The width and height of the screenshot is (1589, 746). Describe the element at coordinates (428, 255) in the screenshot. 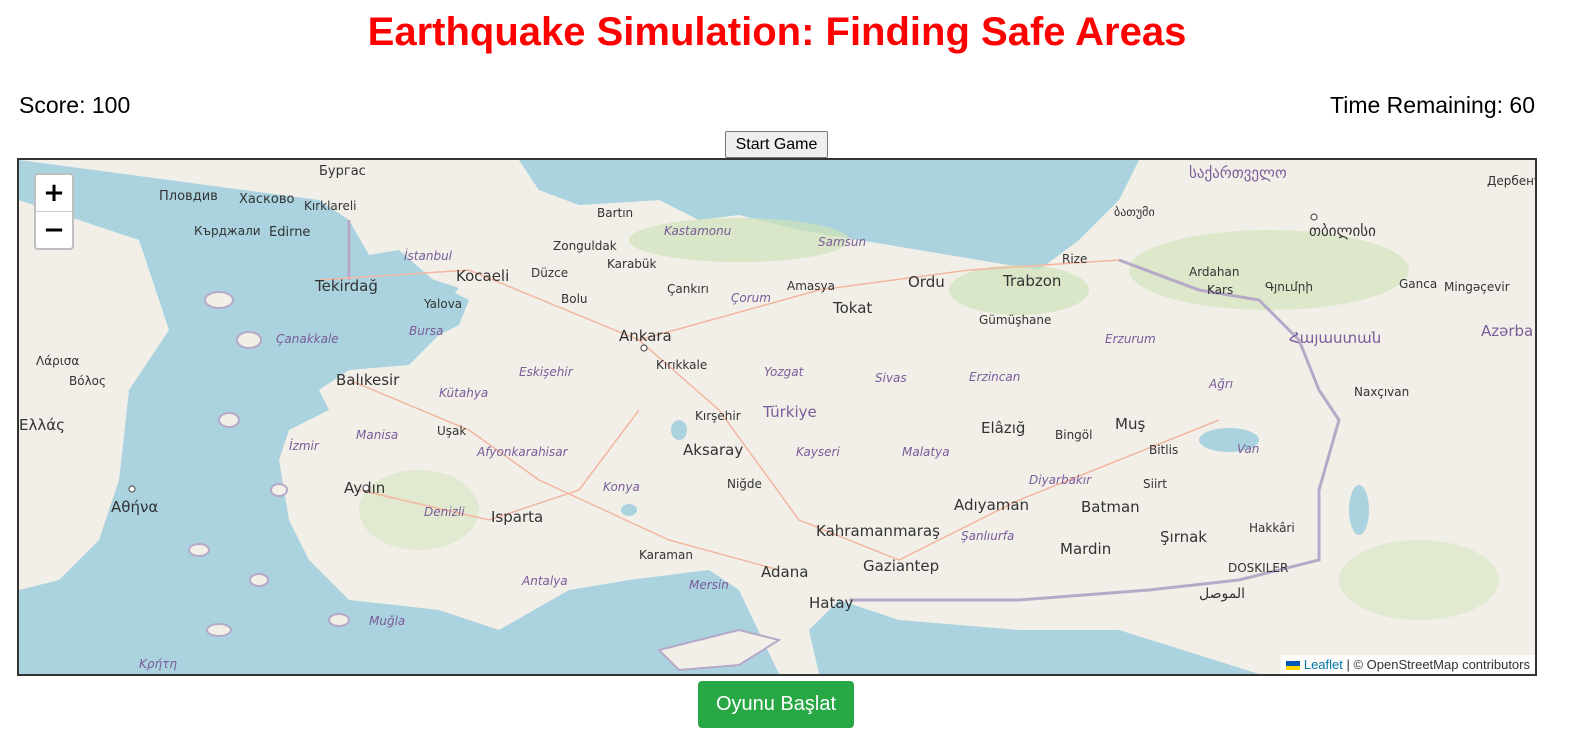

I see `map-label: İstanbul` at that location.